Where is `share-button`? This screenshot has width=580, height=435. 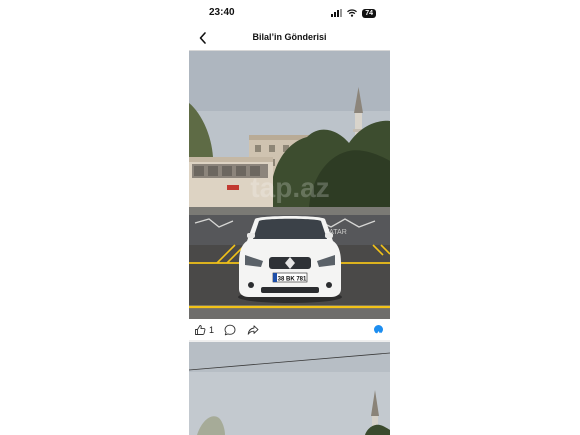 share-button is located at coordinates (253, 330).